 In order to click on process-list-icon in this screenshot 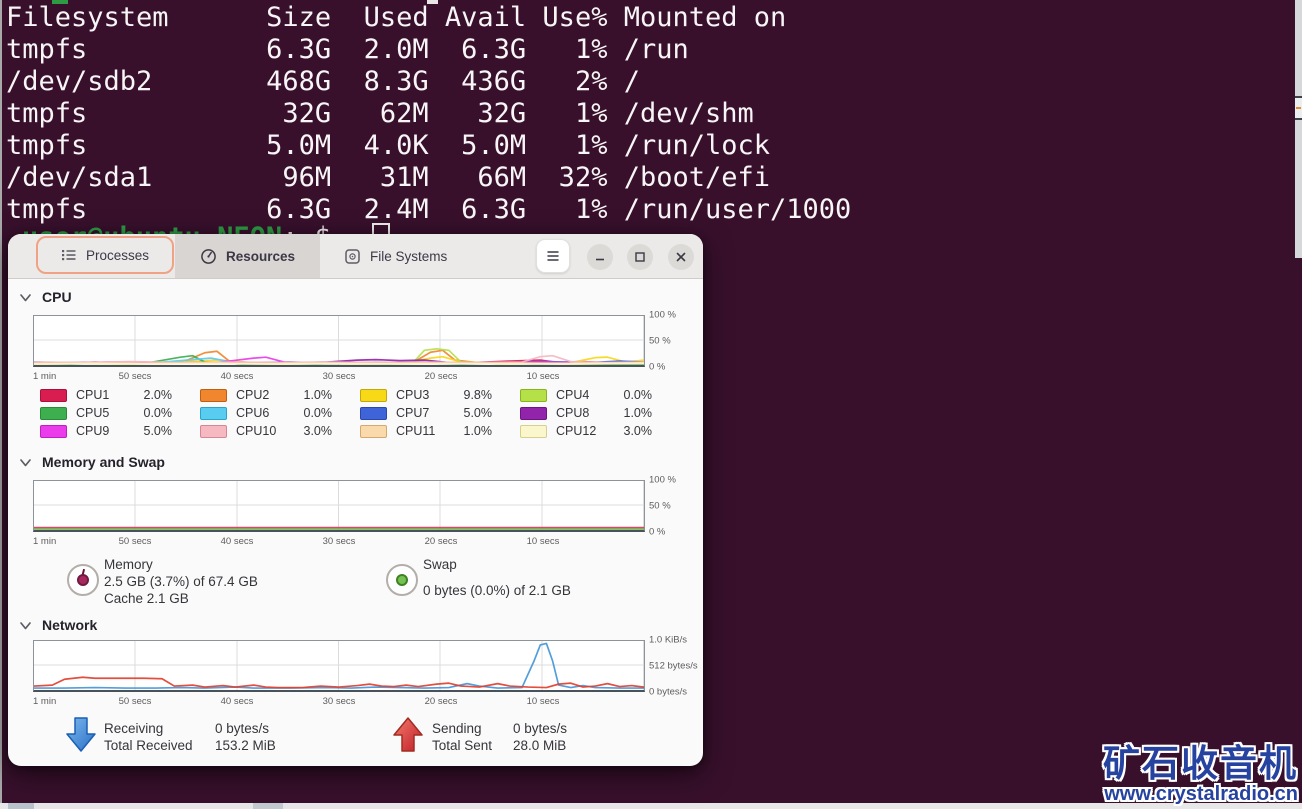, I will do `click(68, 255)`.